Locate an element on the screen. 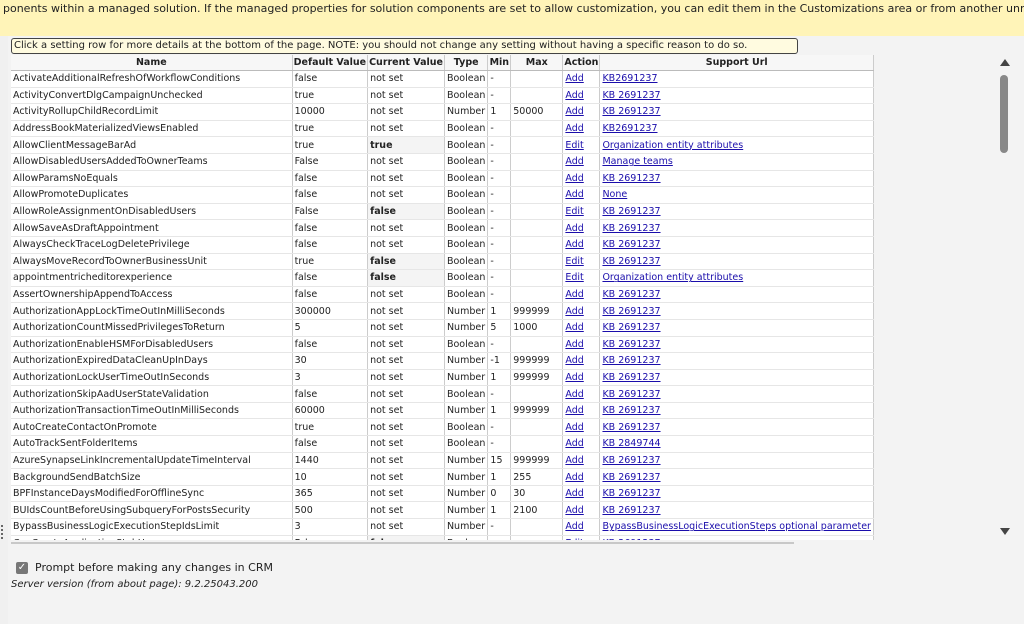 The width and height of the screenshot is (1024, 624). col-header-default: Default Value is located at coordinates (330, 63).